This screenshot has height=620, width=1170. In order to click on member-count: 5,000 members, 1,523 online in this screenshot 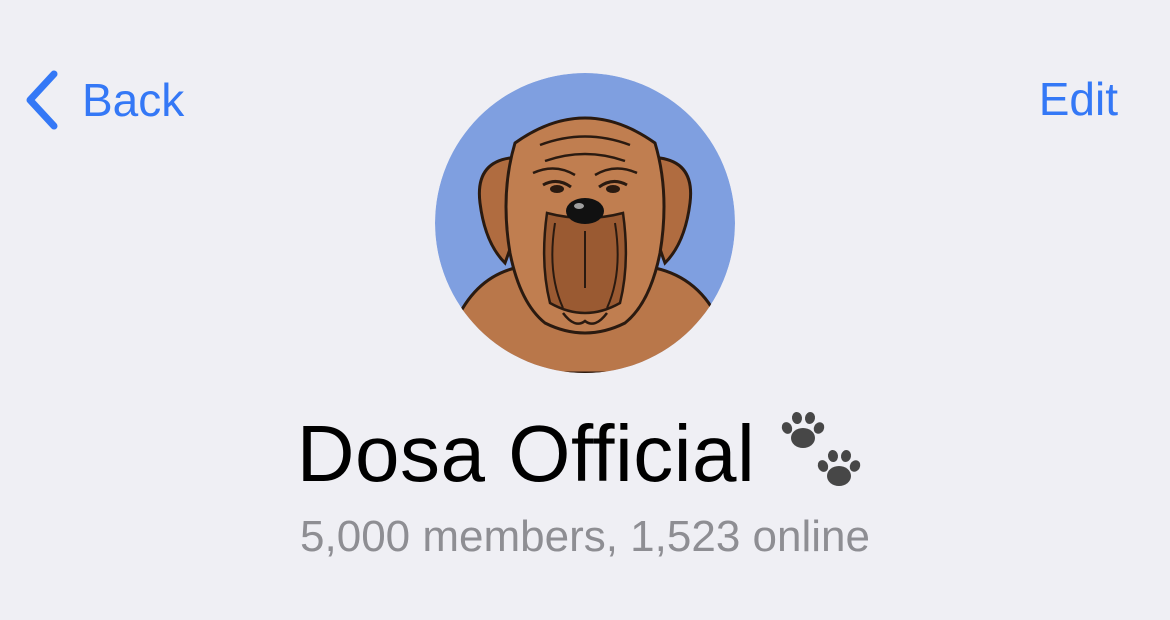, I will do `click(585, 536)`.